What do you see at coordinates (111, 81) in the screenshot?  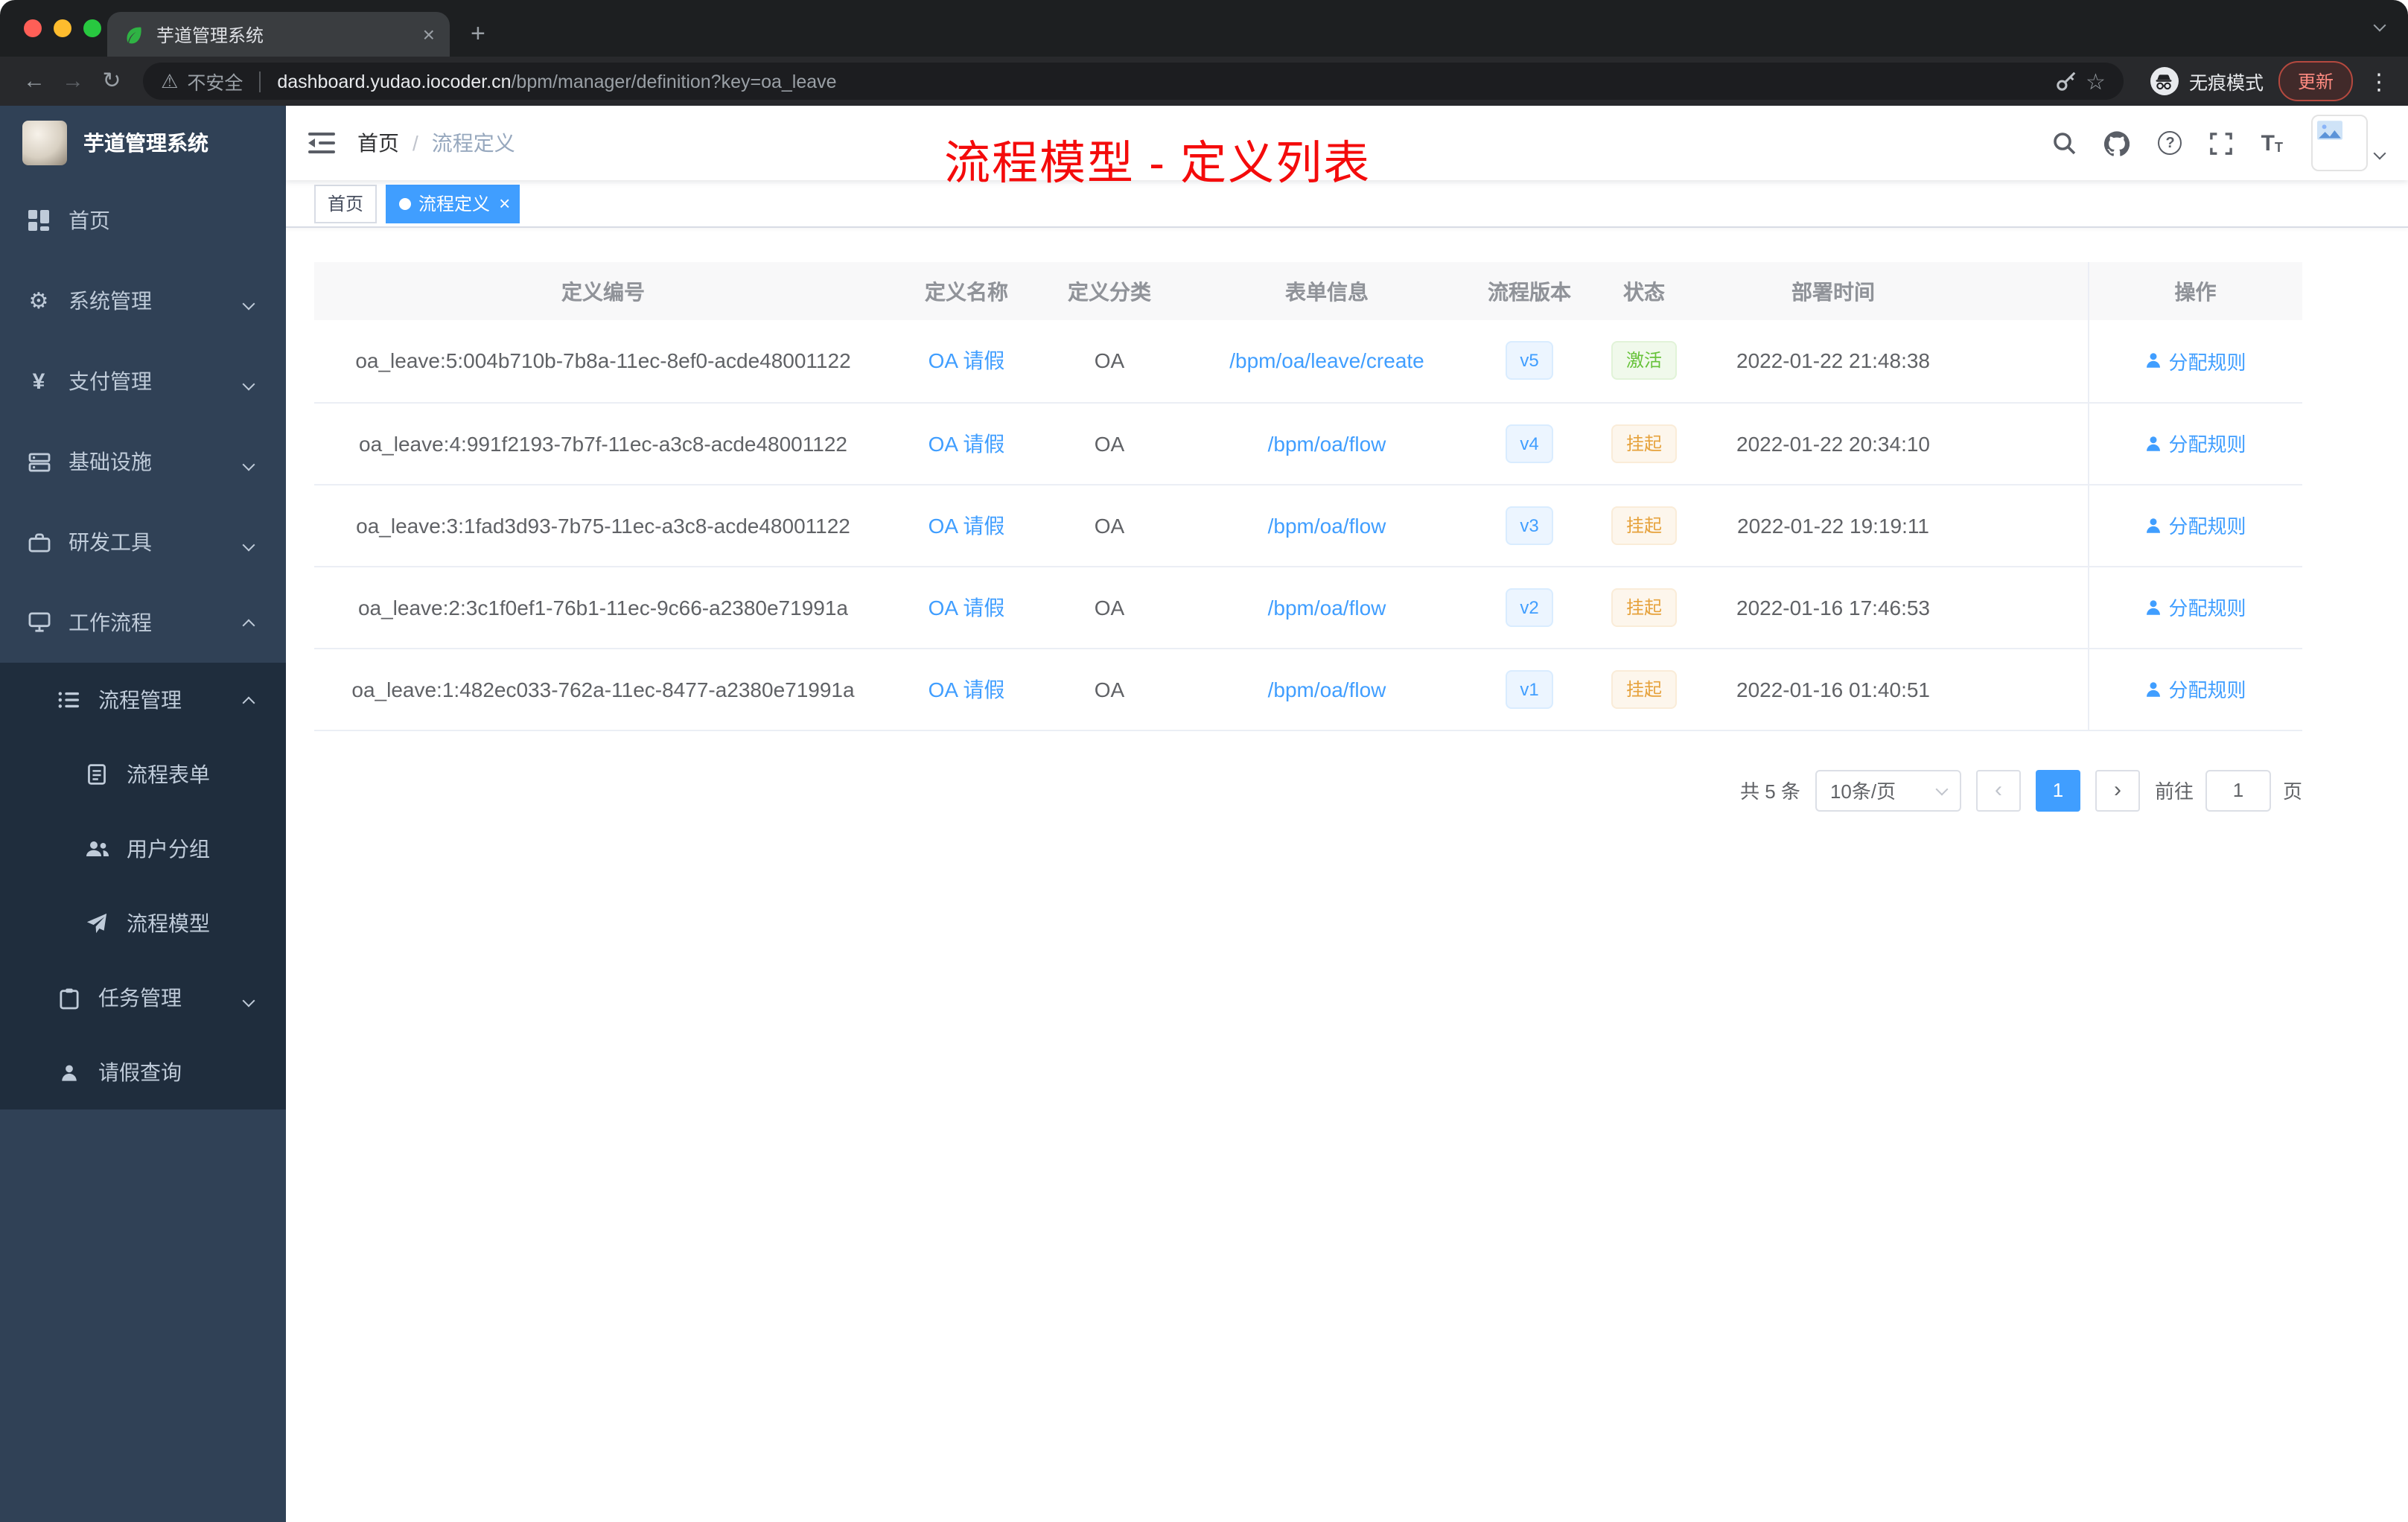 I see `reload-button: ↻` at bounding box center [111, 81].